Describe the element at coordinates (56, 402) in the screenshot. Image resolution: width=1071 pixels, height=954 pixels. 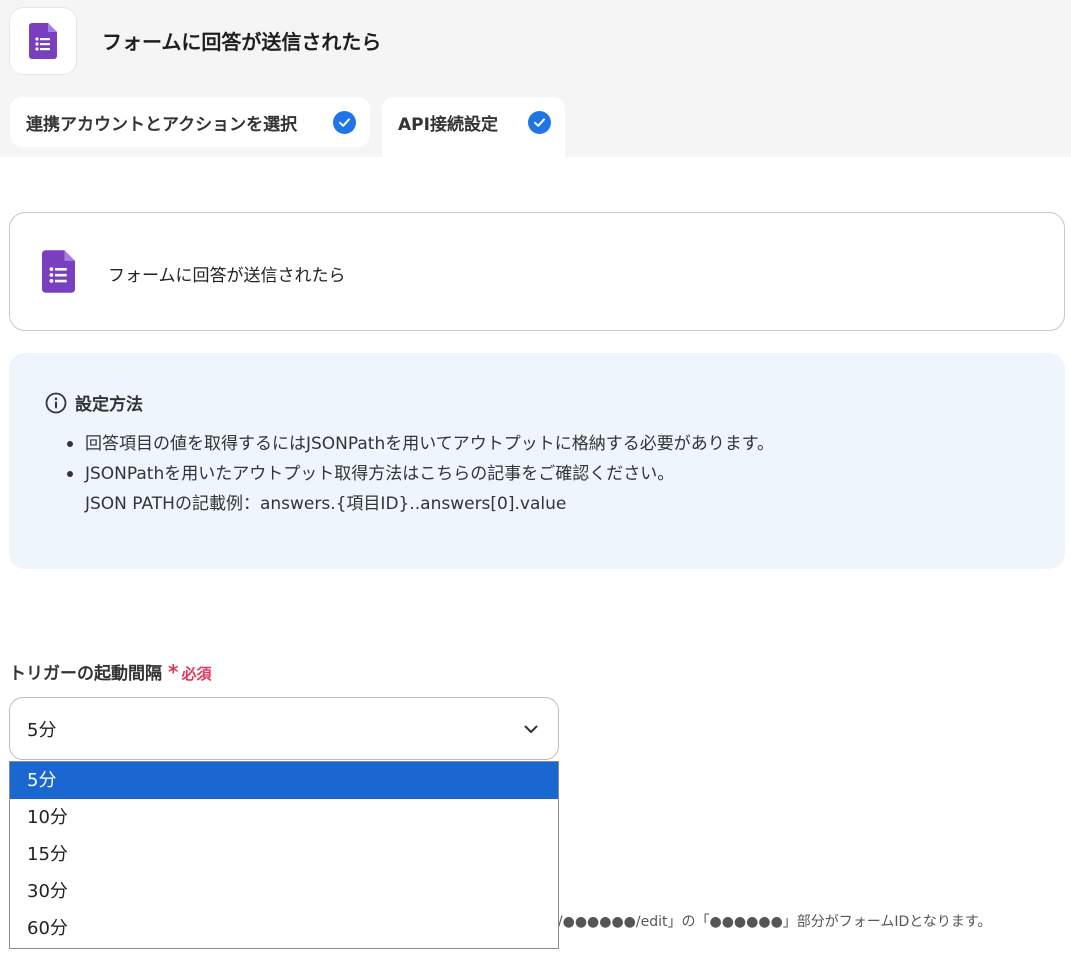
I see `info-icon` at that location.